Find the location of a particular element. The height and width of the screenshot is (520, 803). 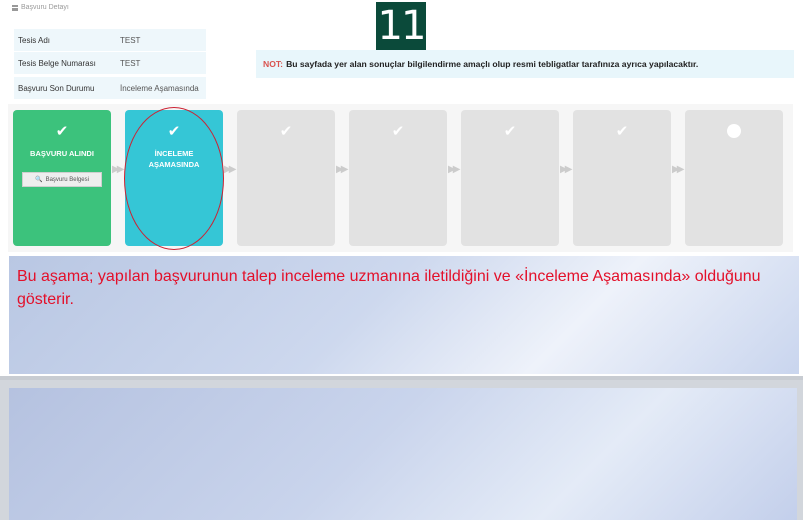

note-tag: NOT: is located at coordinates (273, 64).